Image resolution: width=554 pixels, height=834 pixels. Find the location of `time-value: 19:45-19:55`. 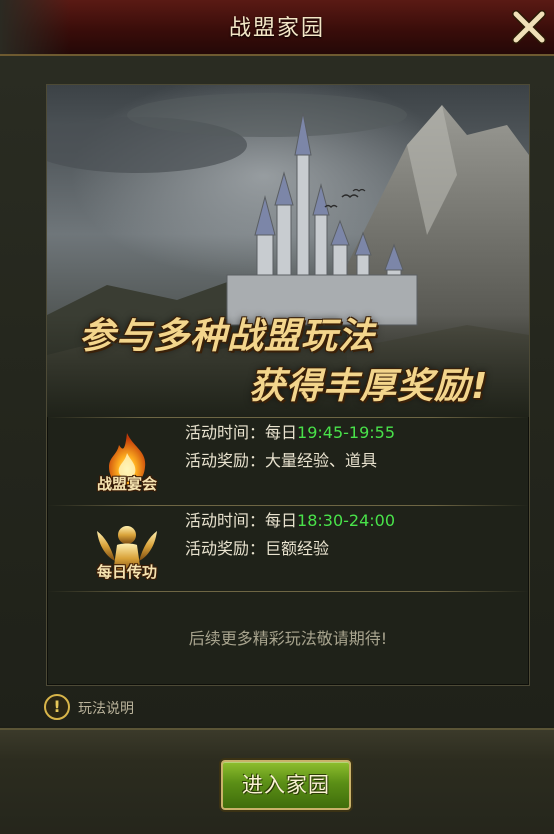

time-value: 19:45-19:55 is located at coordinates (346, 432).